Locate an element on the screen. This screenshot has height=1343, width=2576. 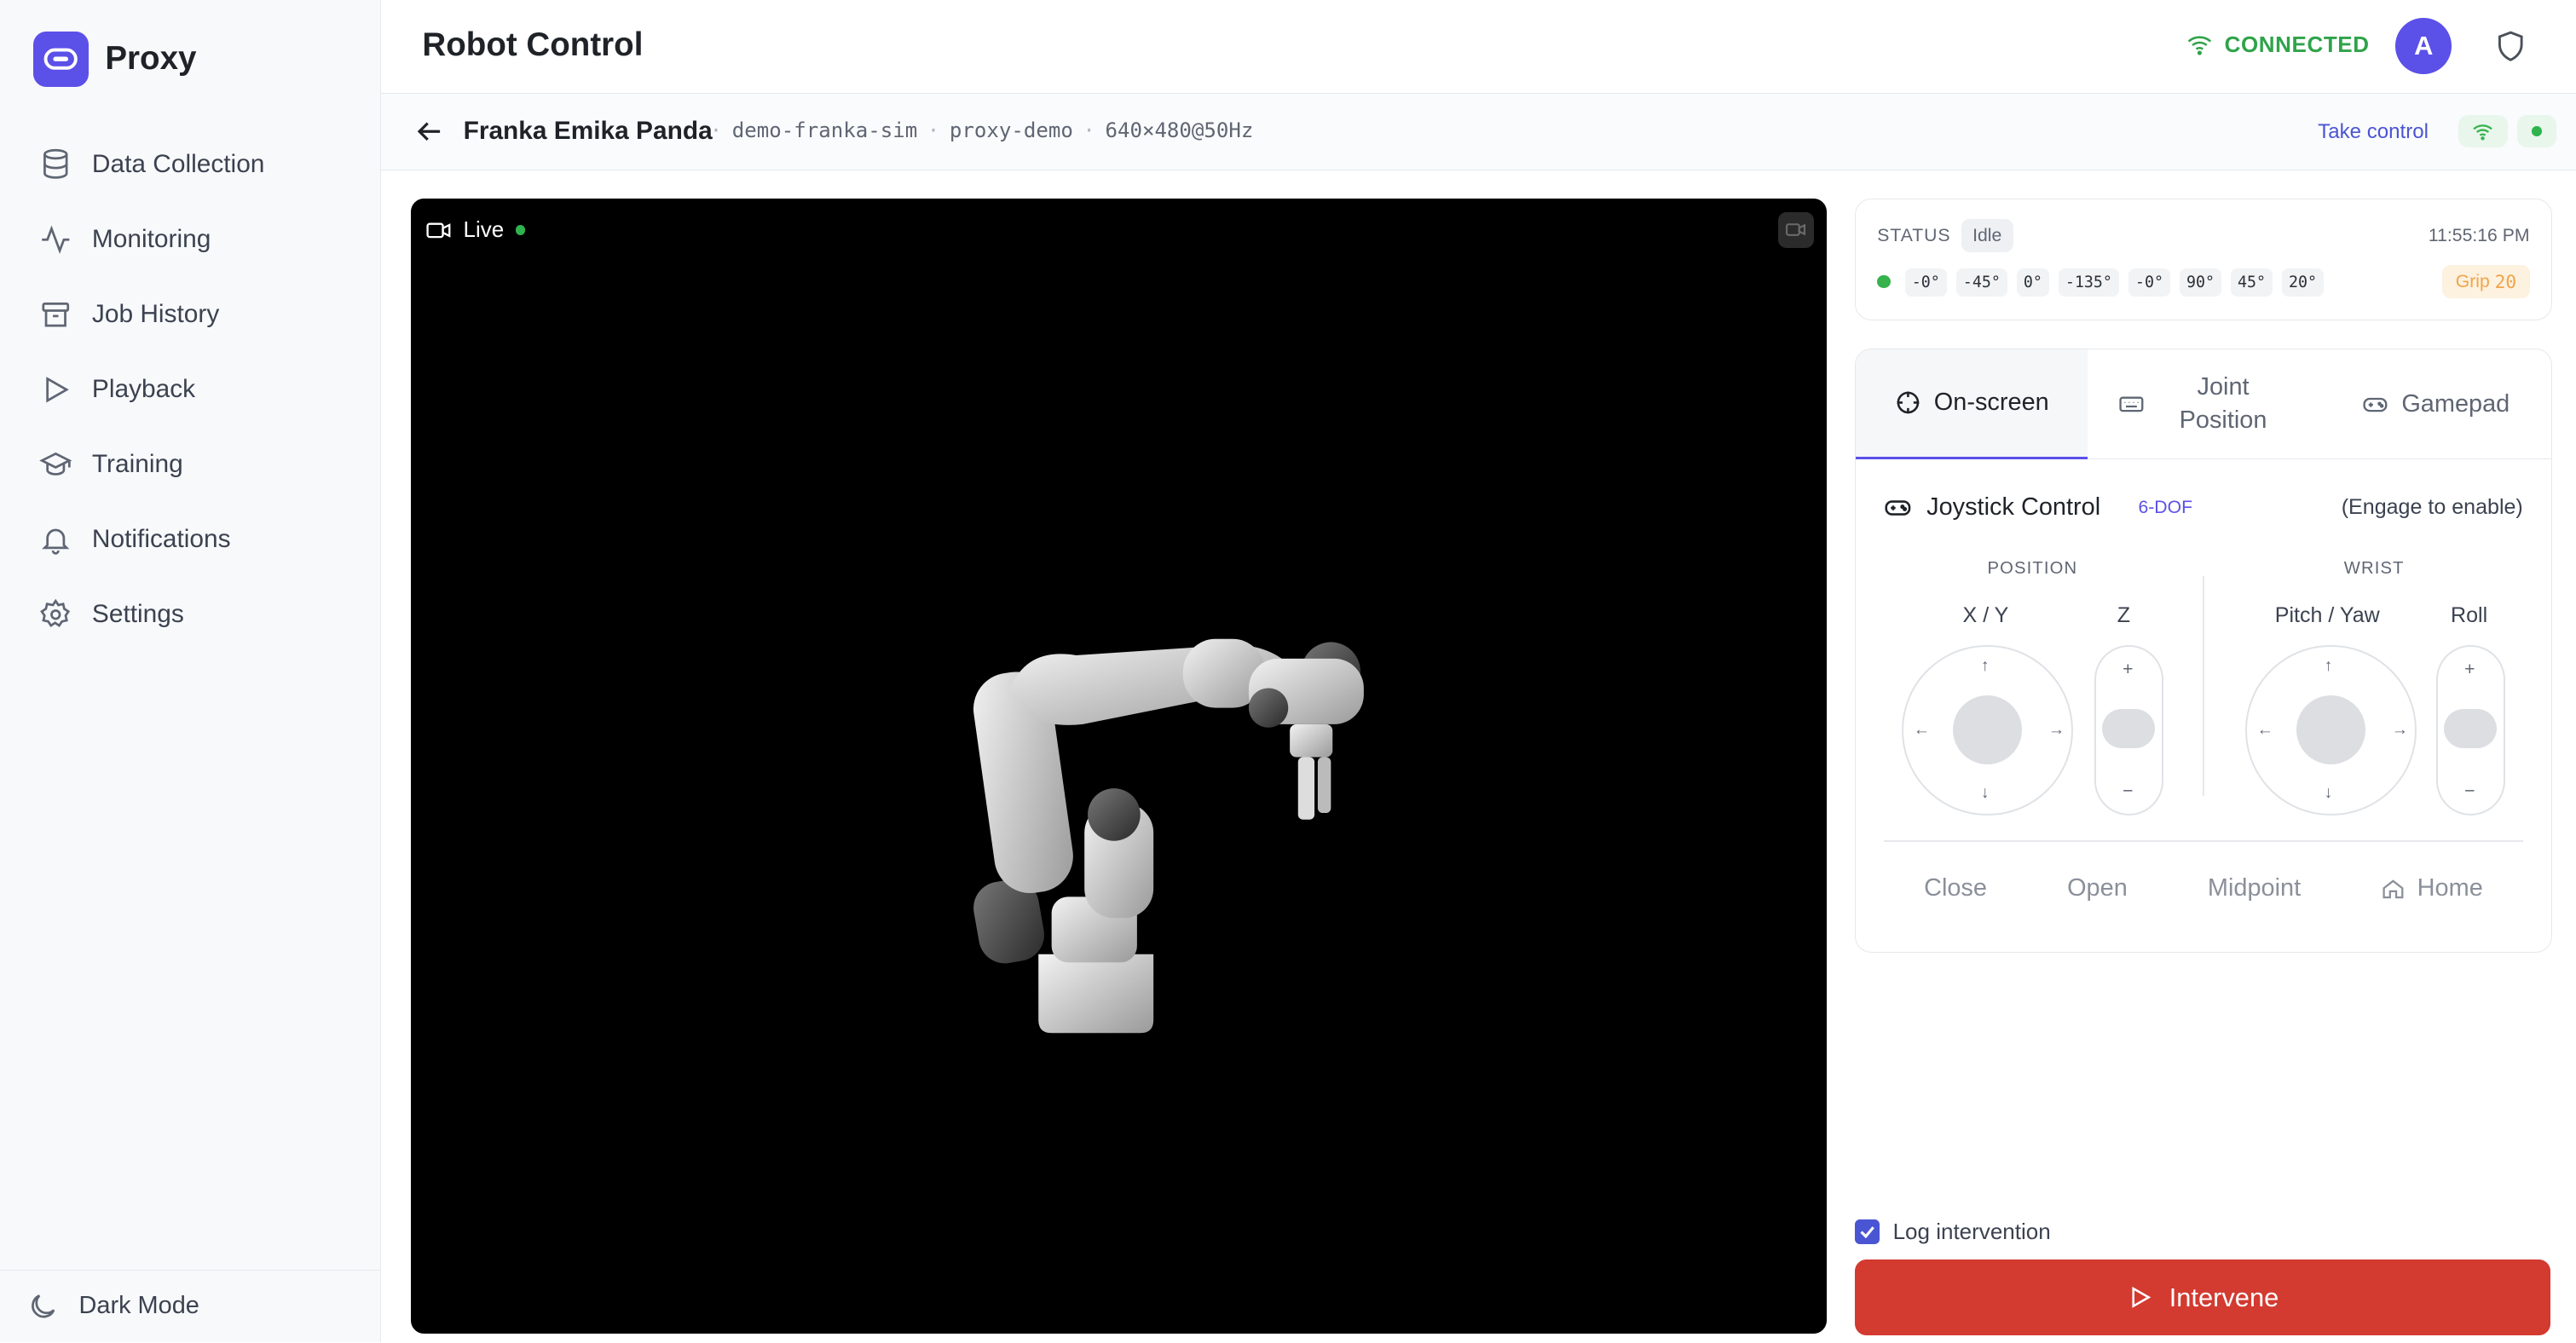
z-plus: + is located at coordinates (2128, 669).